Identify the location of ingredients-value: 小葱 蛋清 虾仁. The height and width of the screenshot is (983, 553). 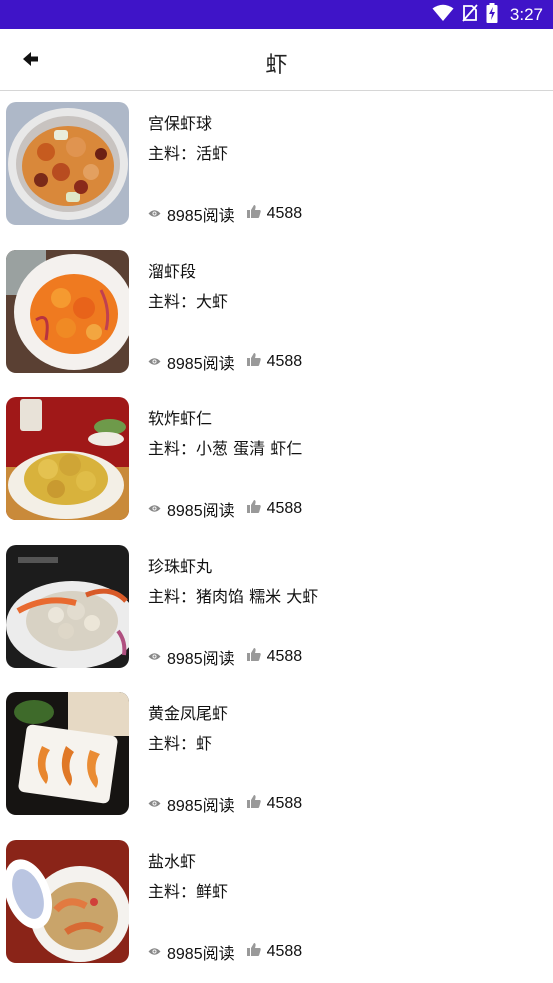
(249, 449).